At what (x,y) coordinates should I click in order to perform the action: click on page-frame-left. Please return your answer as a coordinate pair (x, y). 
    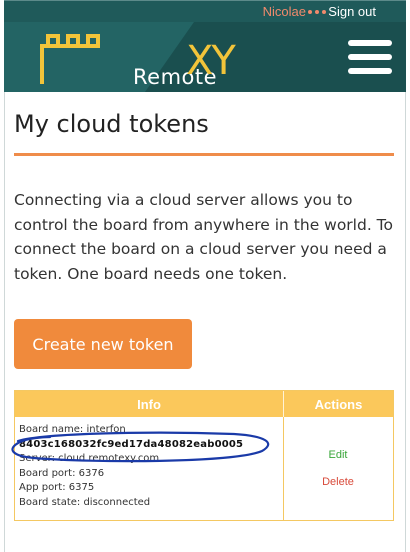
    Looking at the image, I should click on (4, 322).